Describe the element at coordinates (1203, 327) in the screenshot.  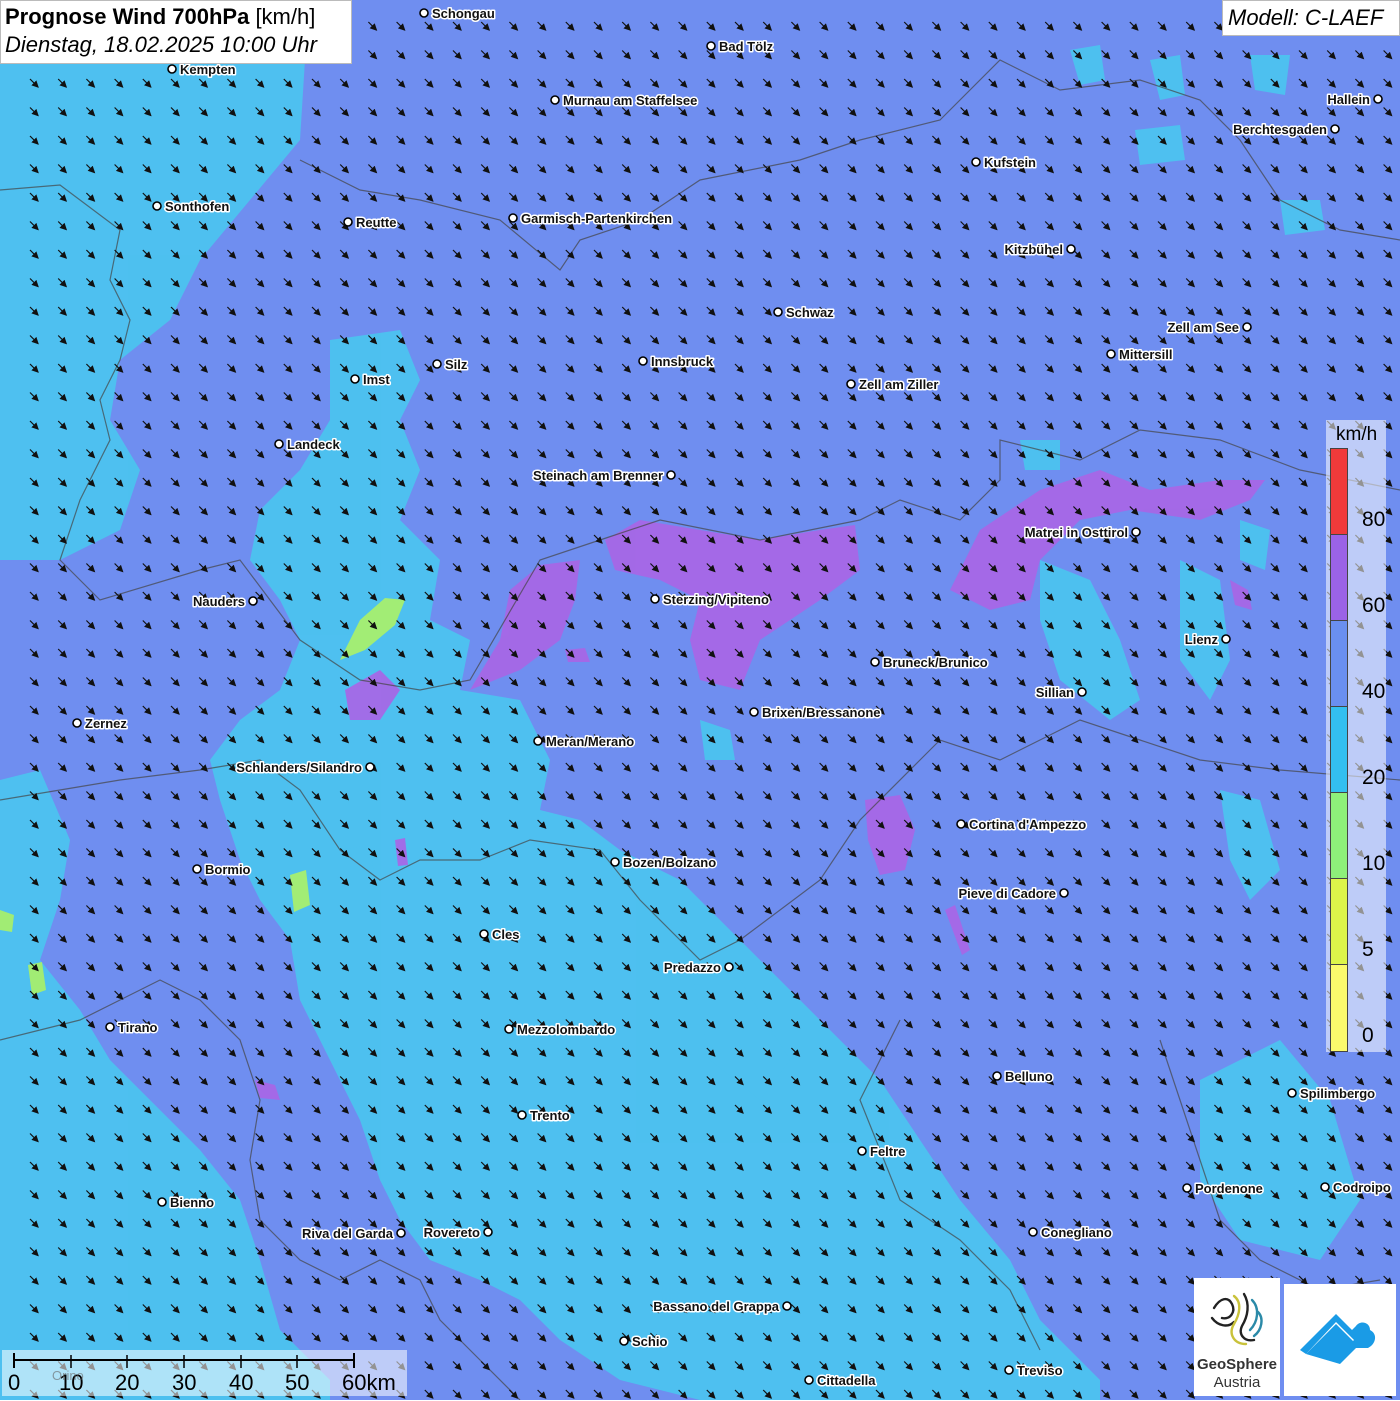
I see `city-label: Zell am See` at that location.